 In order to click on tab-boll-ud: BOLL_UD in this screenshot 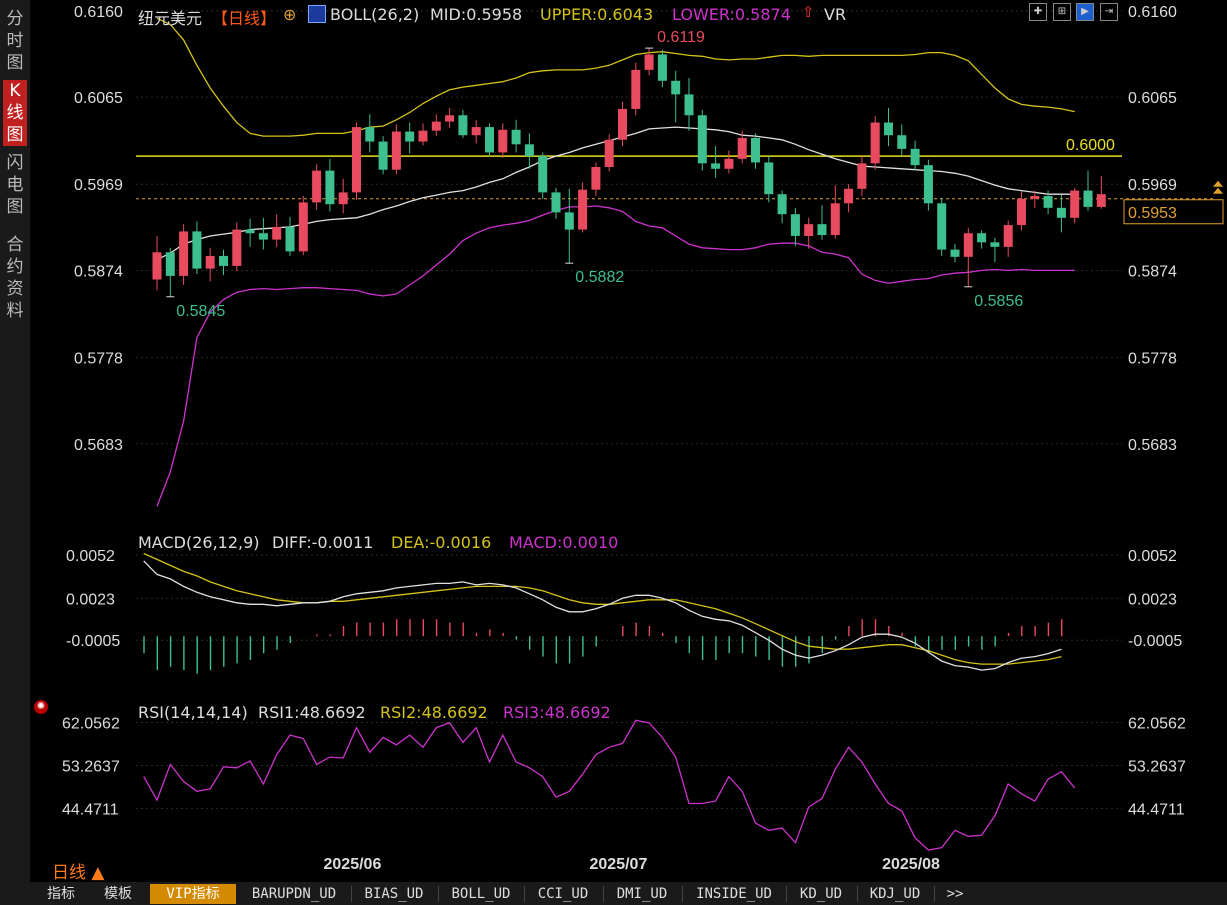, I will do `click(481, 894)`.